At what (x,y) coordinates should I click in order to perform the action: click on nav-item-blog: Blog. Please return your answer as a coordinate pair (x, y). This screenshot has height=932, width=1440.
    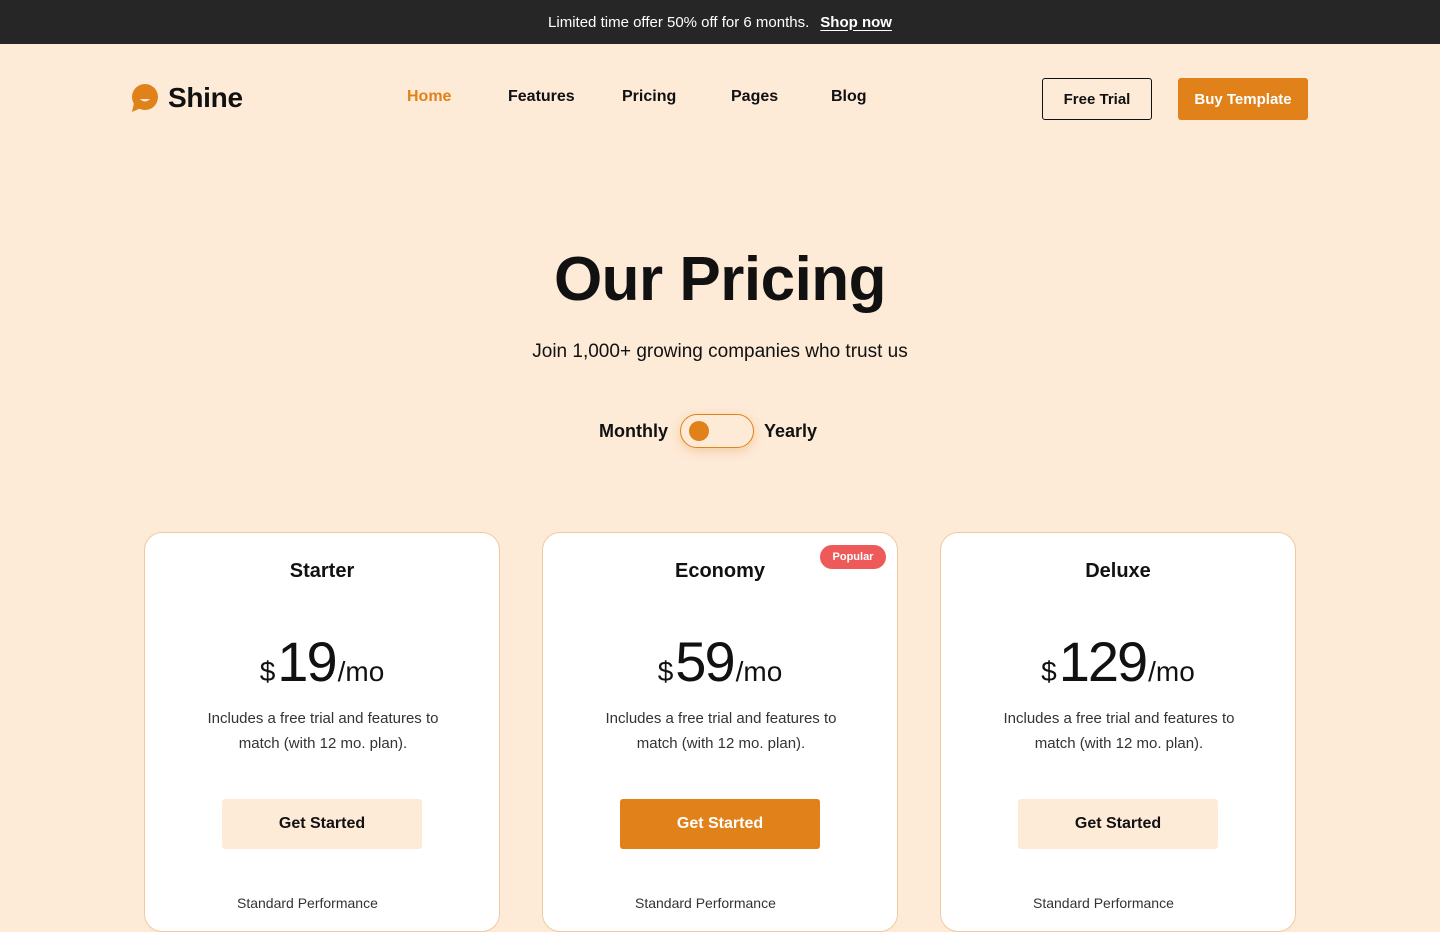
    Looking at the image, I should click on (849, 97).